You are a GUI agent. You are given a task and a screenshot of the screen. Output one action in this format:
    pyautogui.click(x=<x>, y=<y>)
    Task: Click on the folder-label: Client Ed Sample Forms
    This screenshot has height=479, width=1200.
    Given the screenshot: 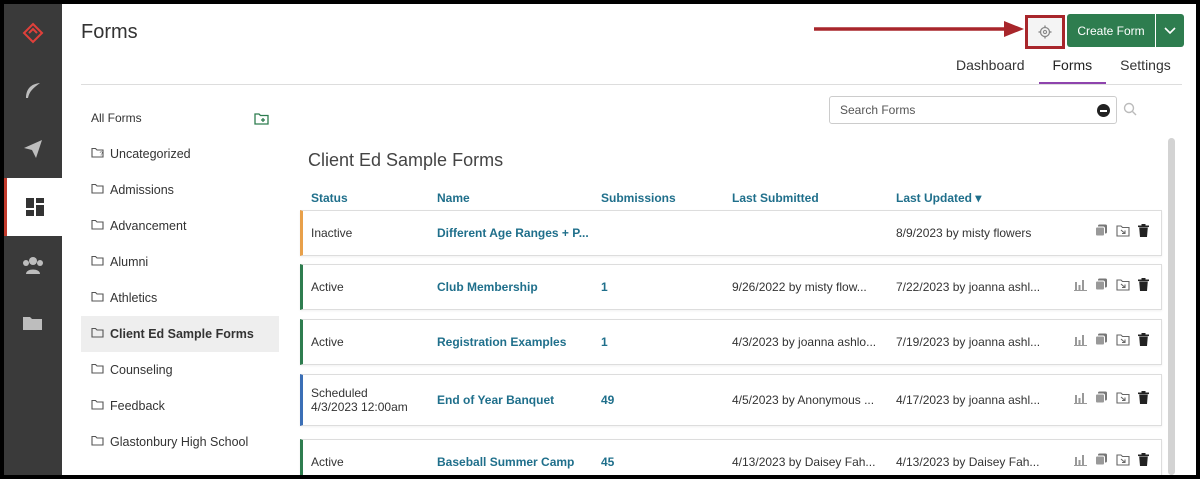 What is the action you would take?
    pyautogui.click(x=182, y=334)
    